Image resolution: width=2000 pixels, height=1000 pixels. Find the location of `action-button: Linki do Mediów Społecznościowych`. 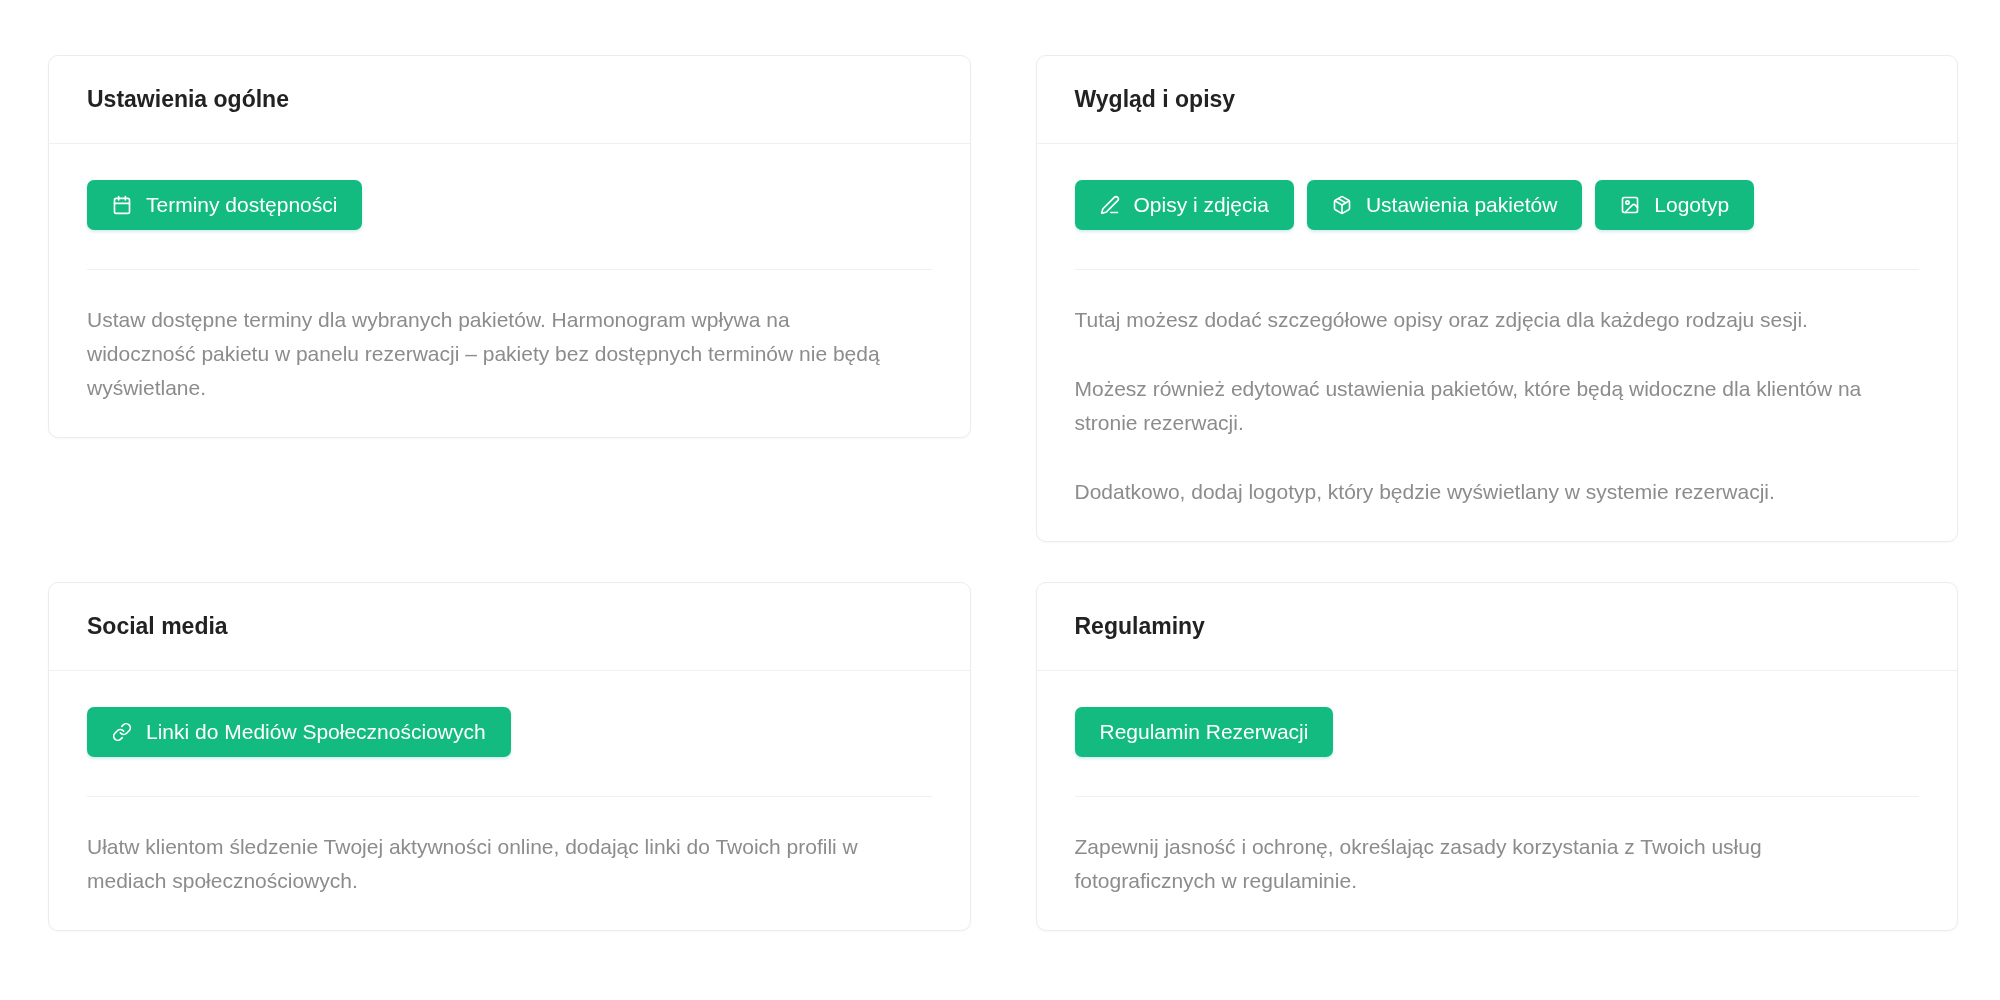

action-button: Linki do Mediów Społecznościowych is located at coordinates (299, 732).